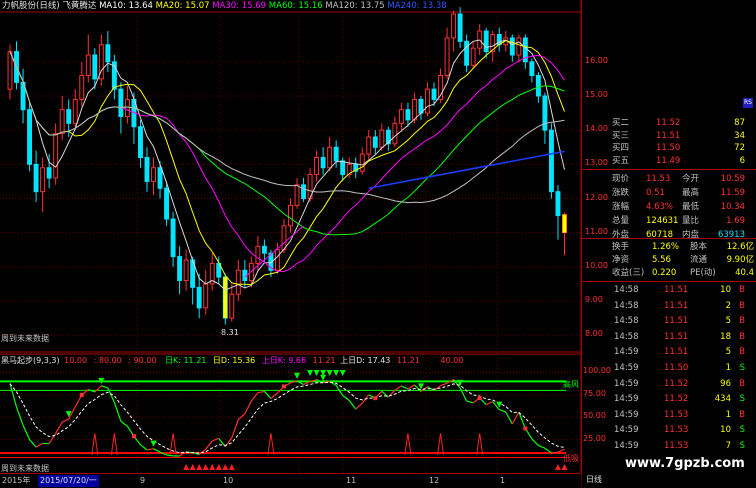  I want to click on stat-label-2: 今开, so click(690, 179).